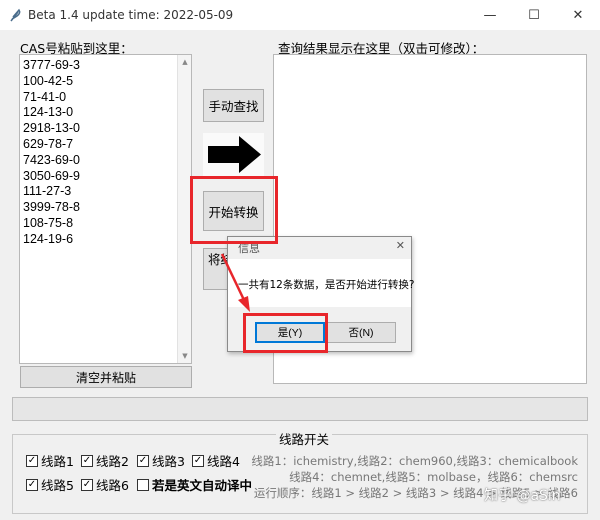 Image resolution: width=600 pixels, height=520 pixels. I want to click on minimize-button: —, so click(490, 15).